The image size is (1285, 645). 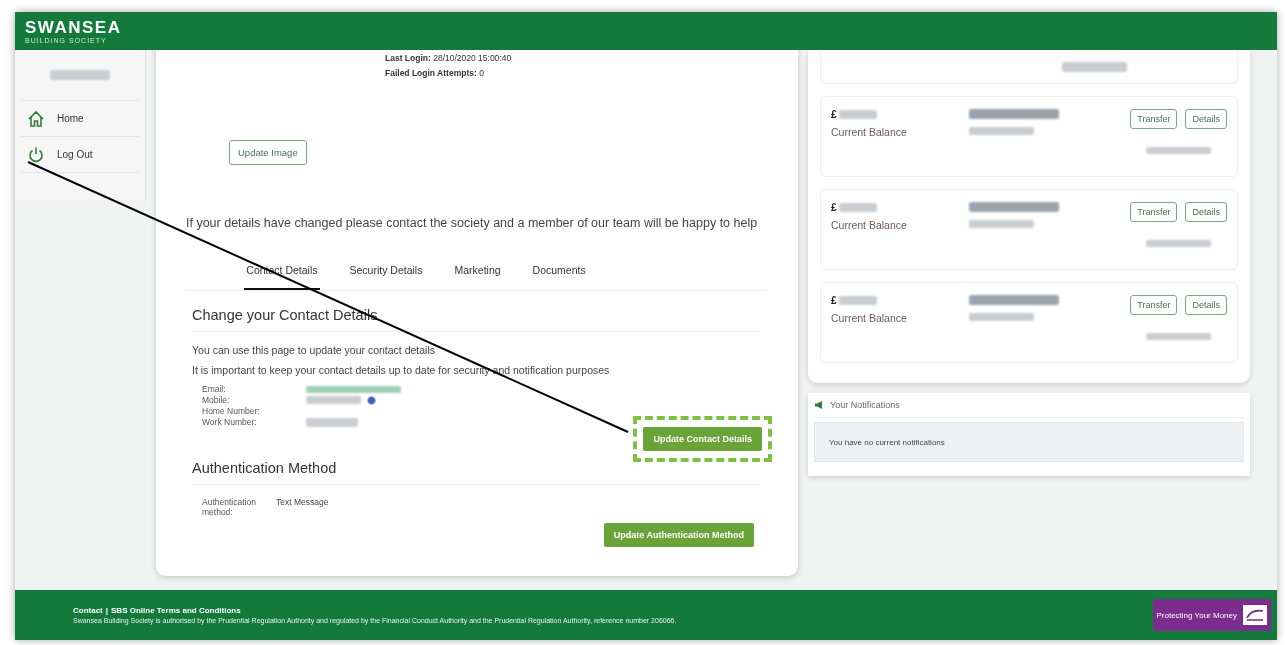 What do you see at coordinates (80, 155) in the screenshot?
I see `sidebar-item: Log Out` at bounding box center [80, 155].